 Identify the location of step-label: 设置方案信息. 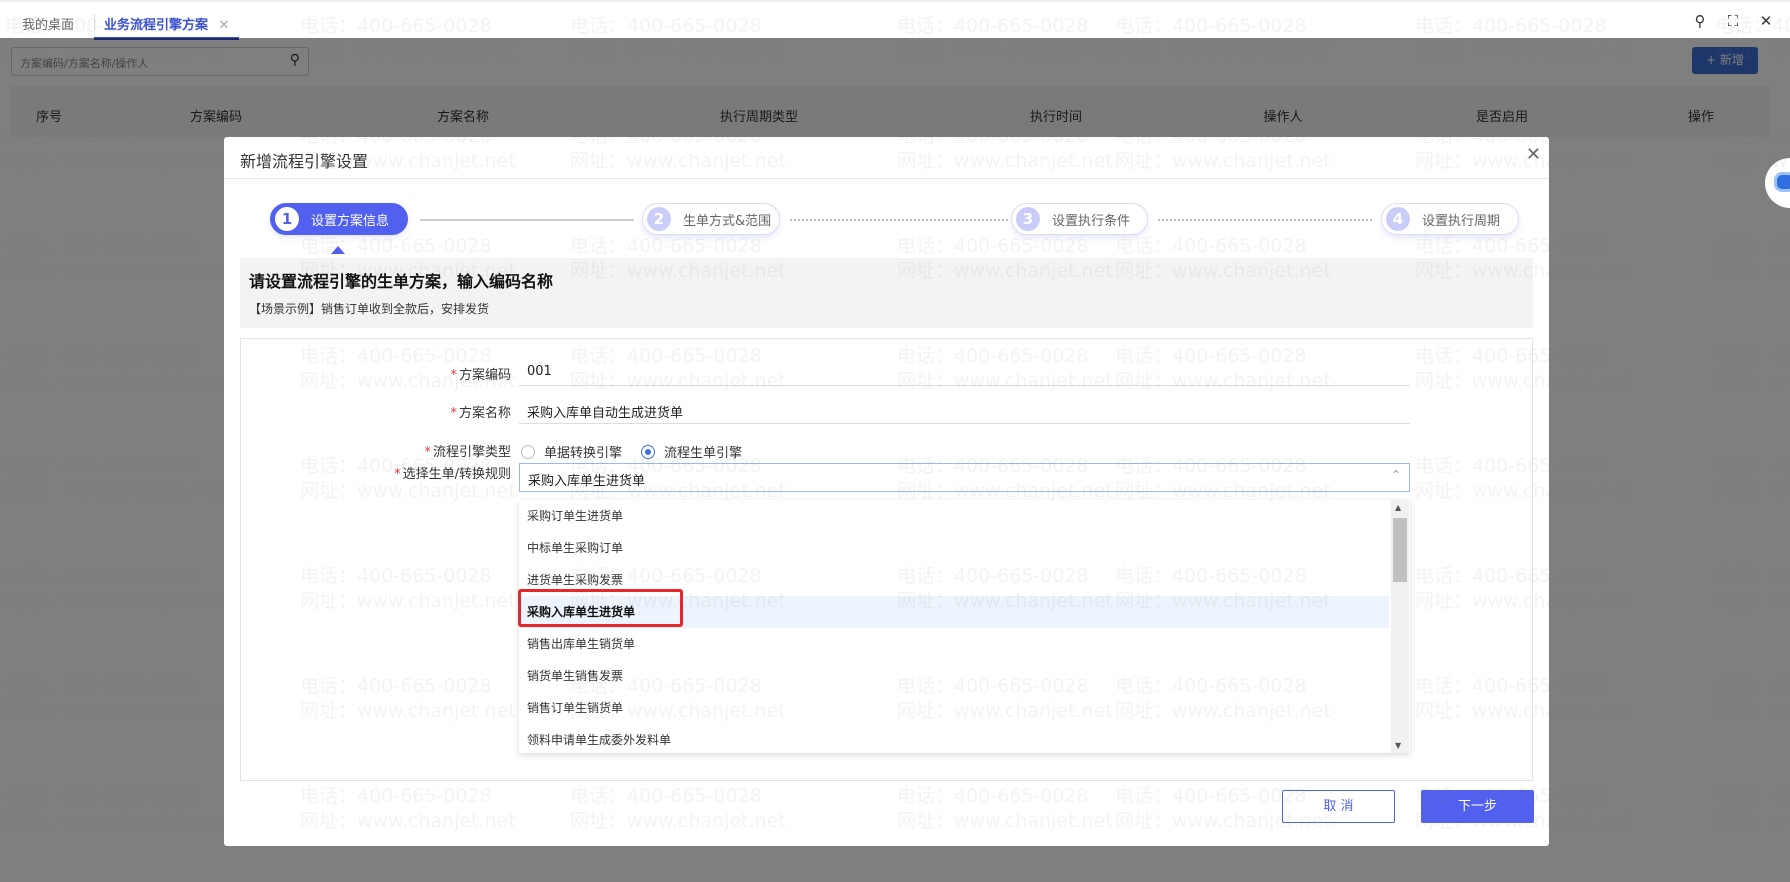
(350, 221).